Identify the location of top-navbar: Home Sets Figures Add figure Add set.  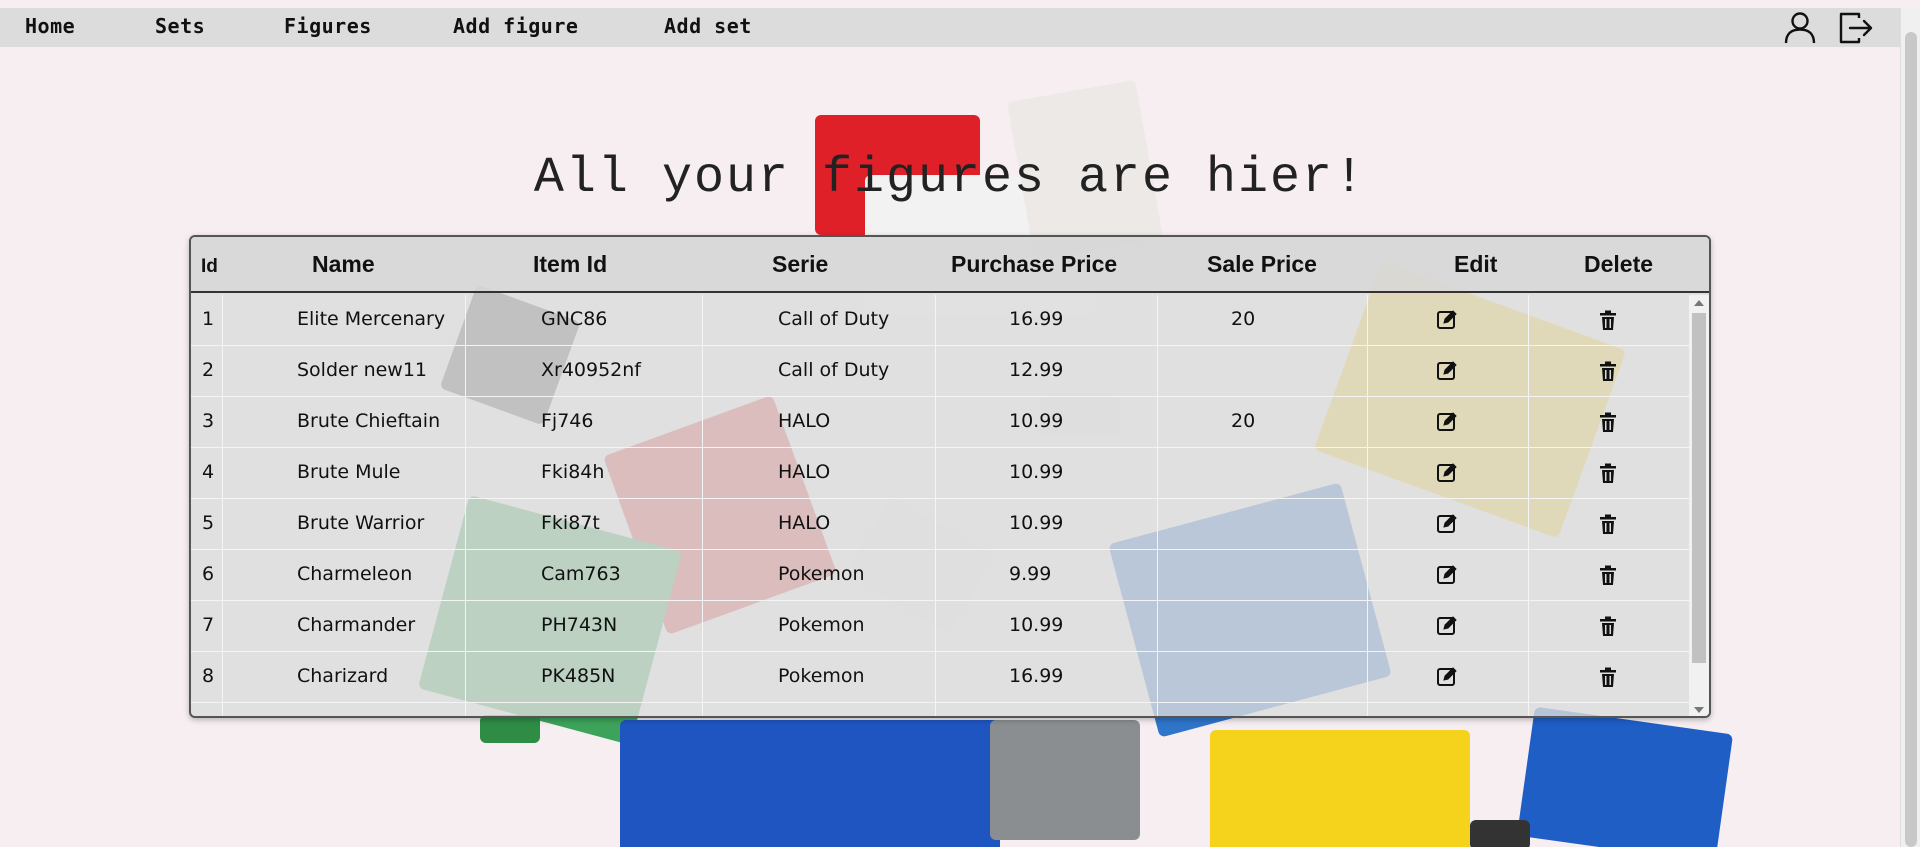
(950, 27).